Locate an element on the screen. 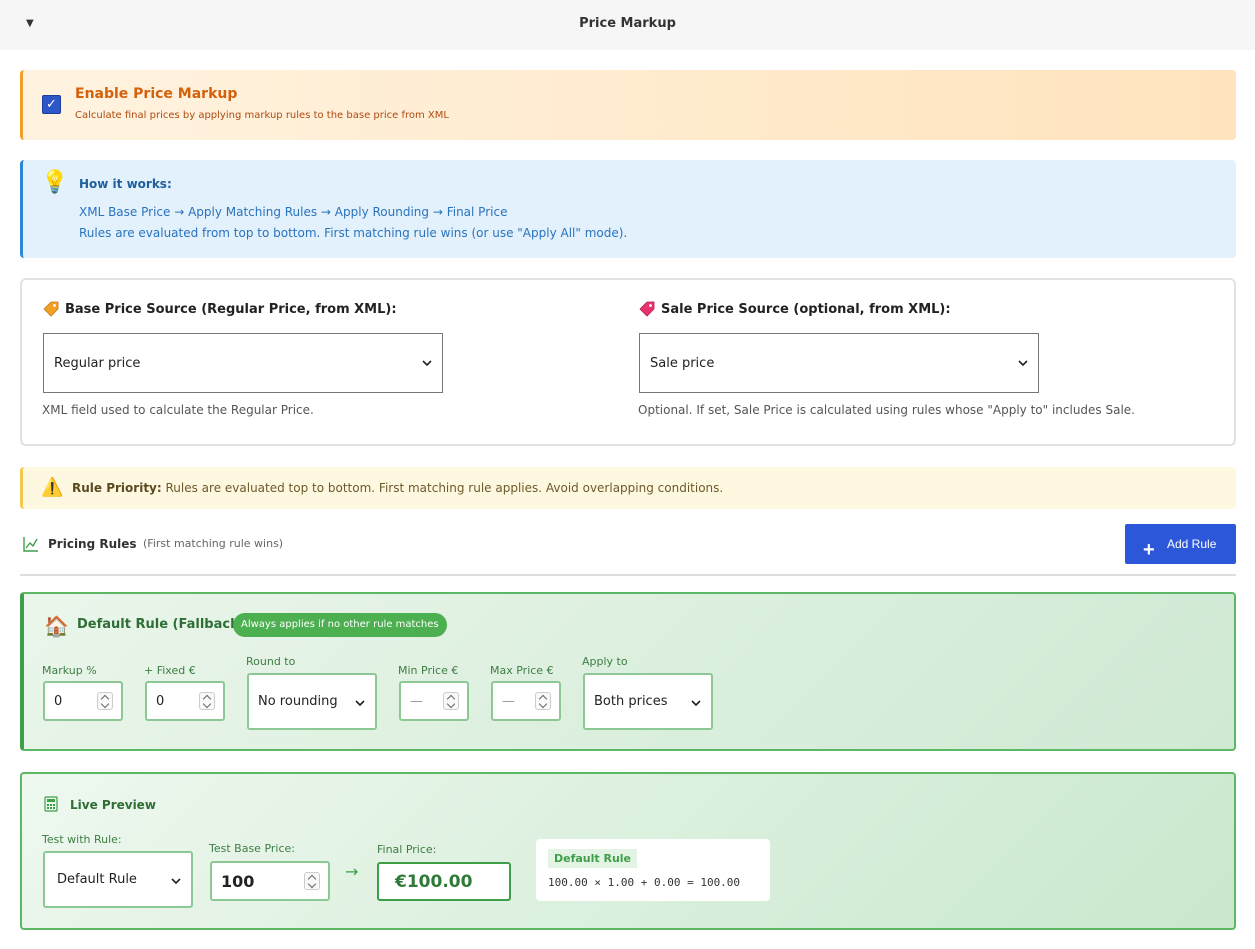 The image size is (1255, 949). final-price-label: Final Price: is located at coordinates (407, 849).